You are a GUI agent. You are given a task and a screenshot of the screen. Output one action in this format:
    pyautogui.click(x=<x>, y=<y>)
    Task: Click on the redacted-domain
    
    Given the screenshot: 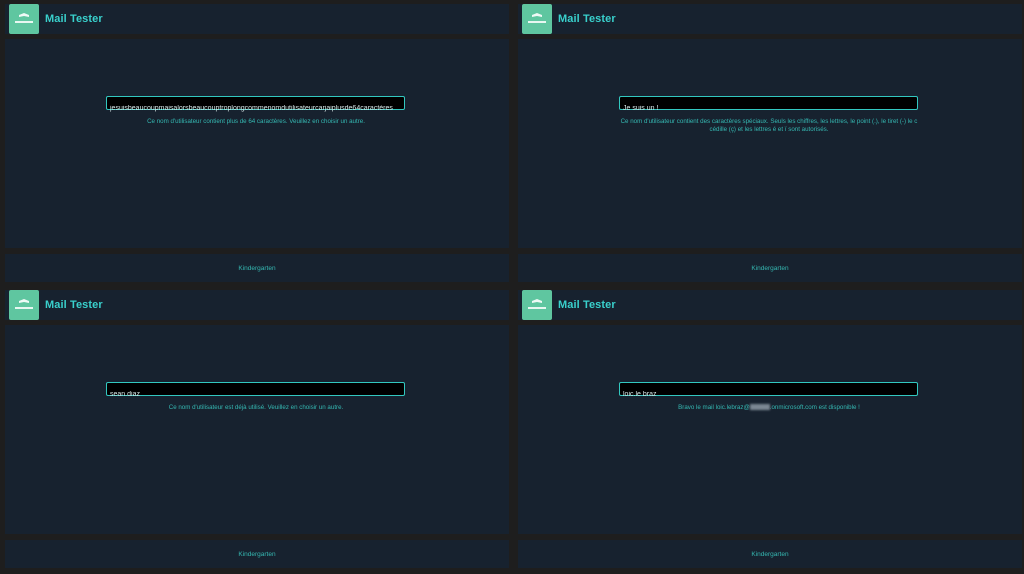 What is the action you would take?
    pyautogui.click(x=759, y=407)
    